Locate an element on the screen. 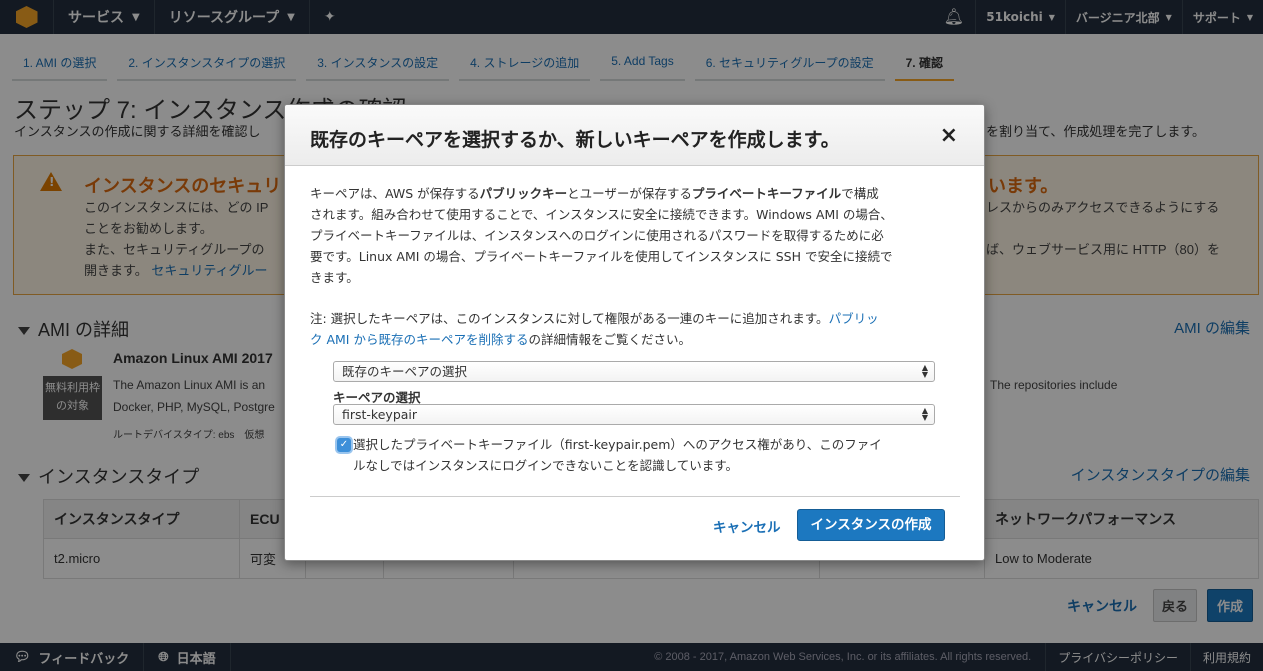 Image resolution: width=1263 pixels, height=671 pixels. acknowledge-checkbox: ✓ is located at coordinates (344, 445).